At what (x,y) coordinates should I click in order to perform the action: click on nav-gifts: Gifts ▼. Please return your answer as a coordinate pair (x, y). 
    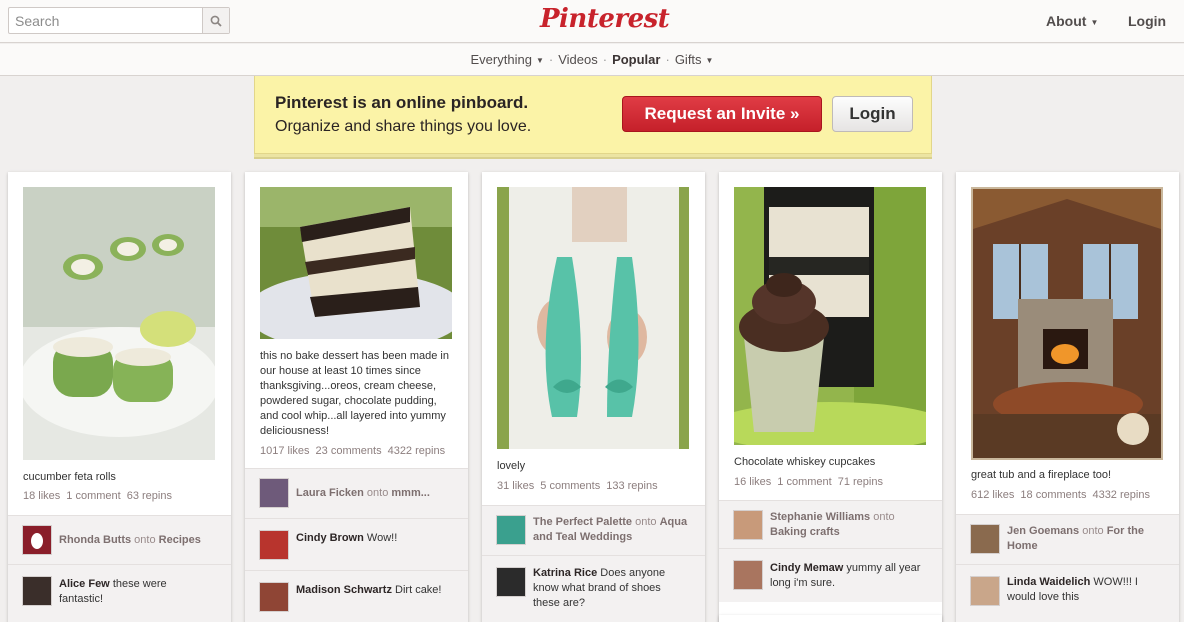
    Looking at the image, I should click on (694, 59).